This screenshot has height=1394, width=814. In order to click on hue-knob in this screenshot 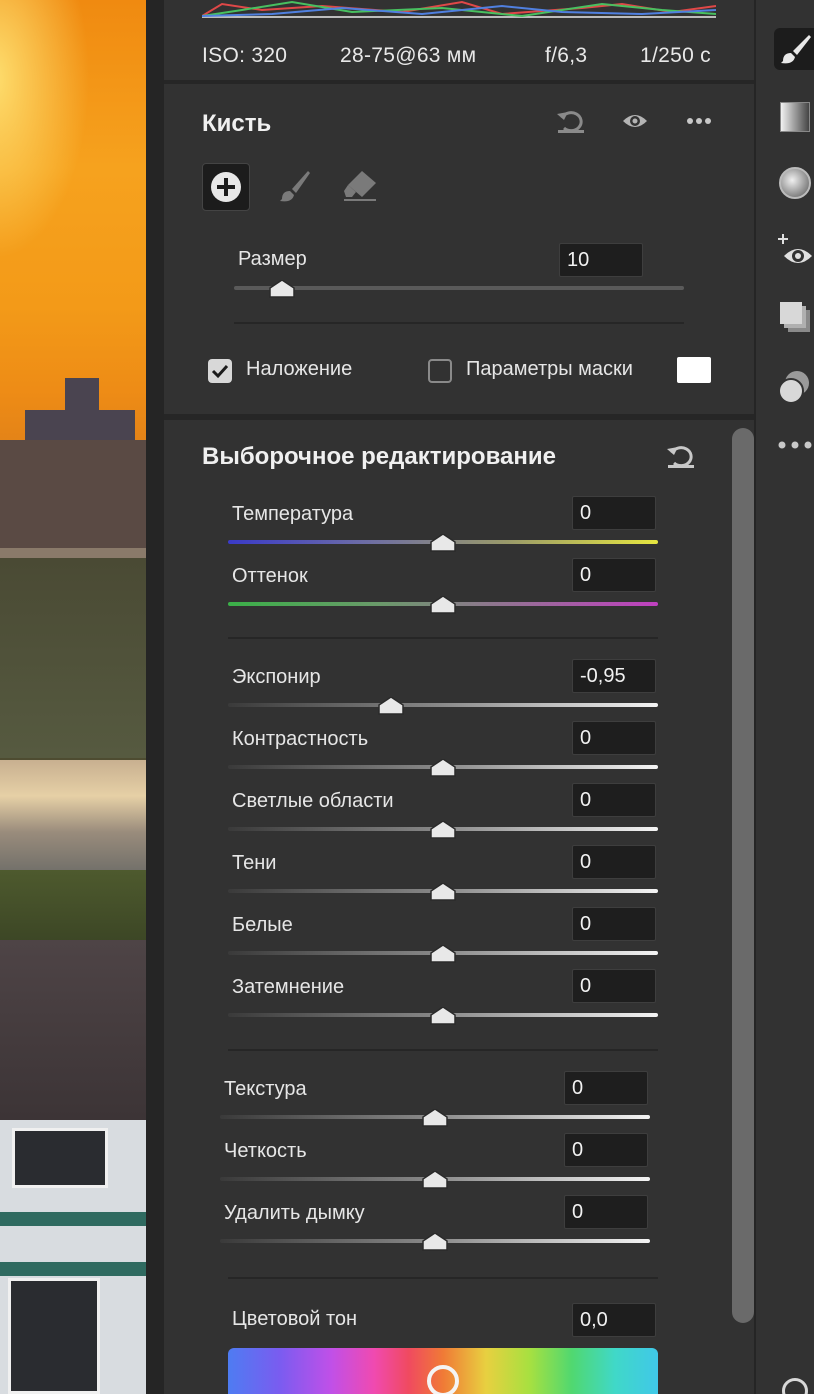, I will do `click(443, 1379)`.